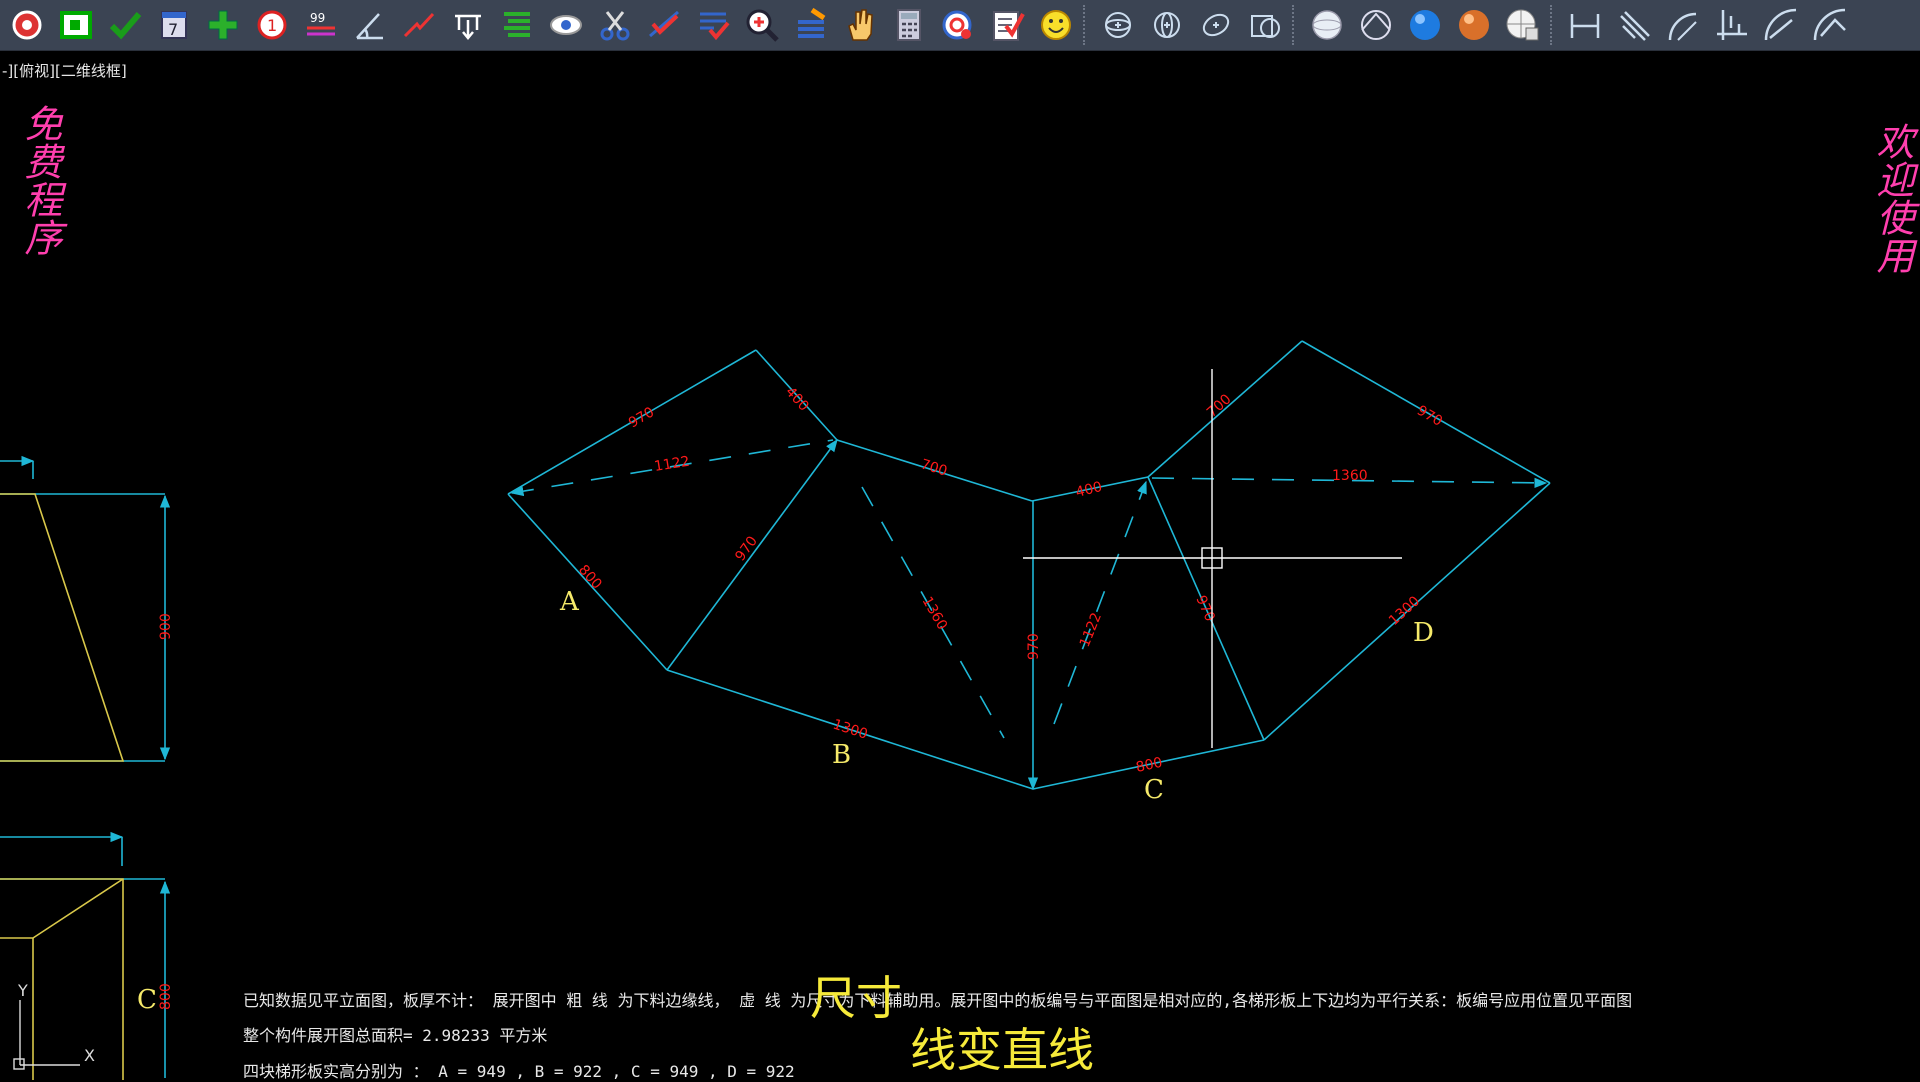  Describe the element at coordinates (147, 1000) in the screenshot. I see `elev-label-c: C` at that location.